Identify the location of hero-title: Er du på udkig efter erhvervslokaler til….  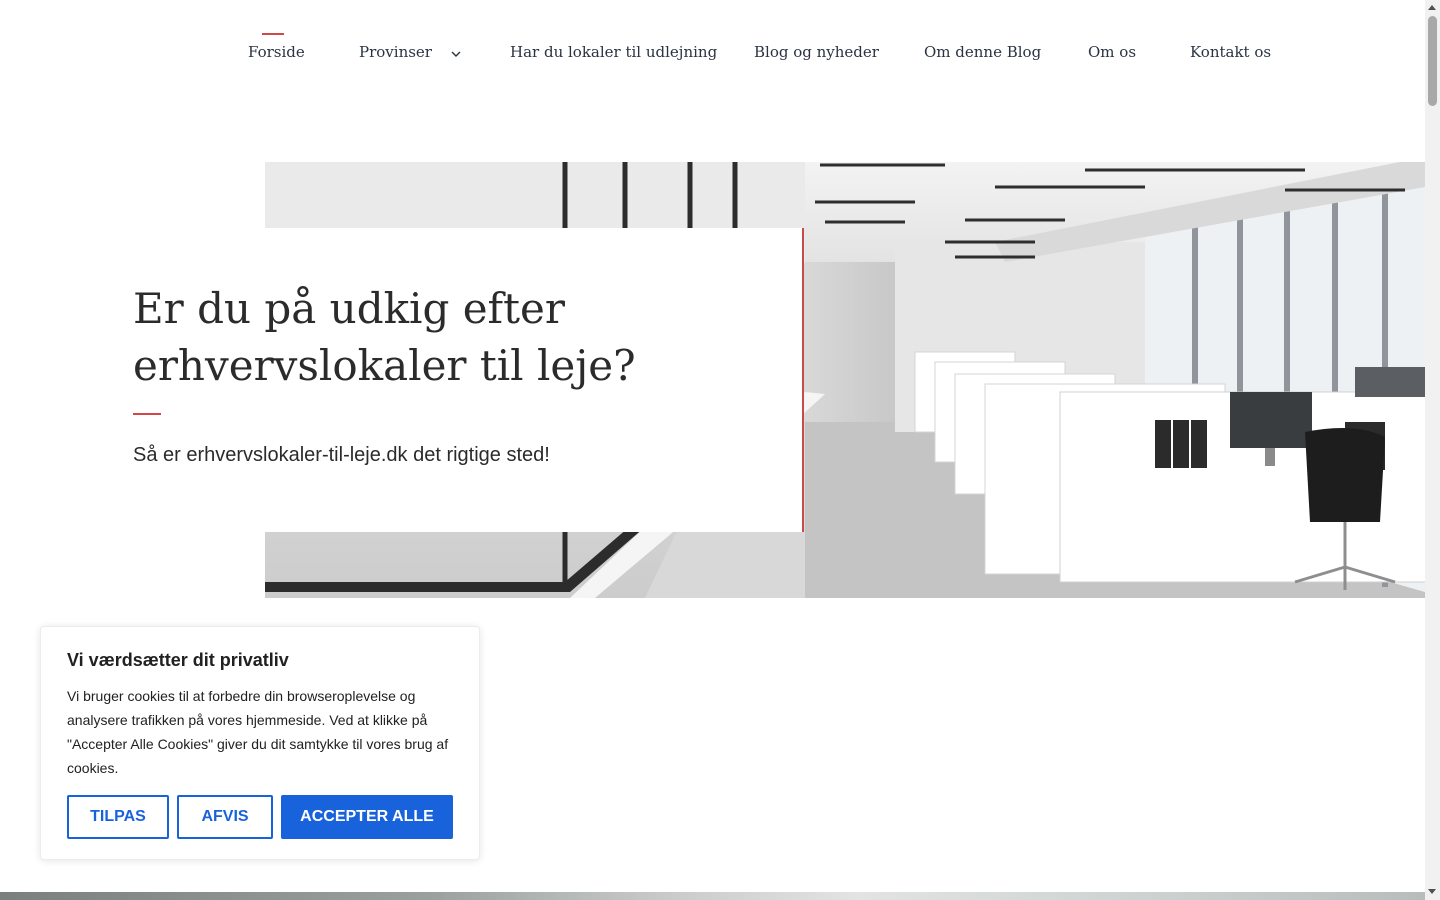
(384, 337).